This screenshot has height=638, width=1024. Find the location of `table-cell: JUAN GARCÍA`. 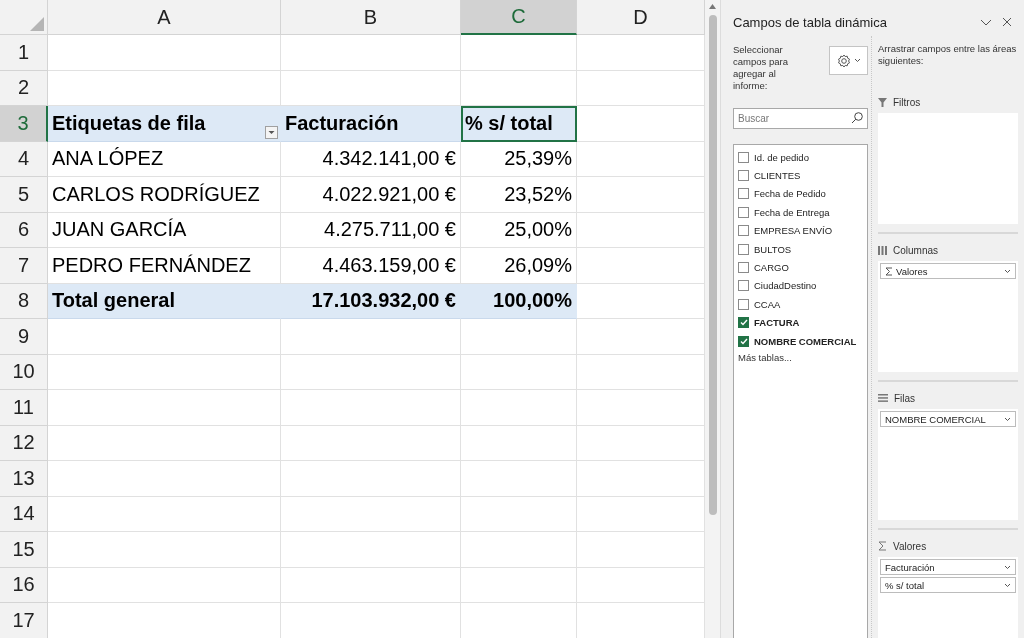

table-cell: JUAN GARCÍA is located at coordinates (164, 230).